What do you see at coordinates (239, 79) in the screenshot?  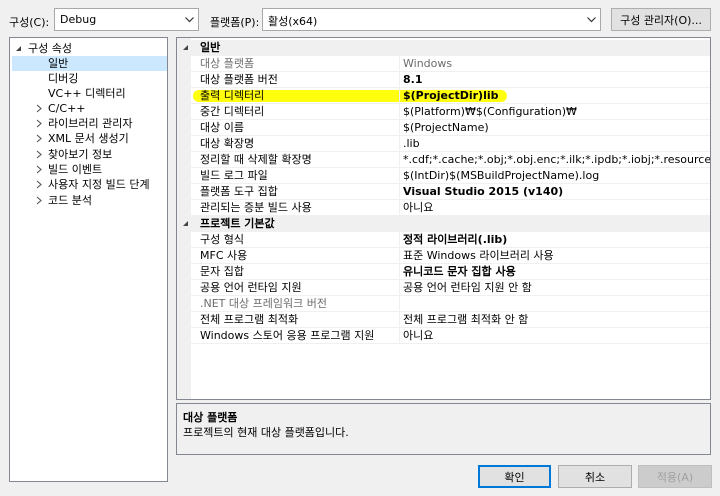 I see `property-name: 대상 플랫폼 버전` at bounding box center [239, 79].